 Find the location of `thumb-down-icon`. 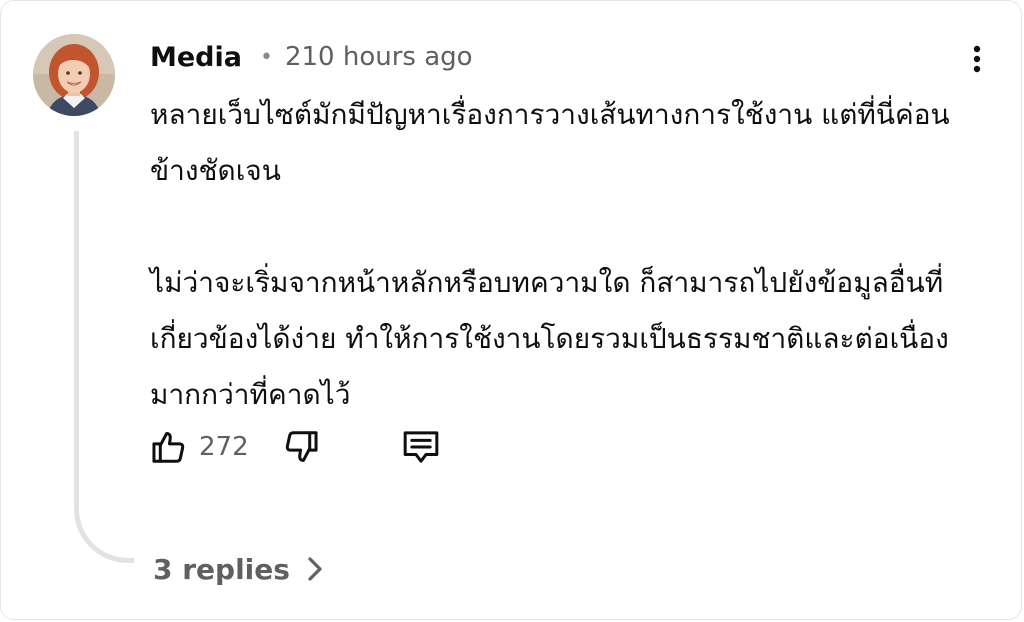

thumb-down-icon is located at coordinates (301, 446).